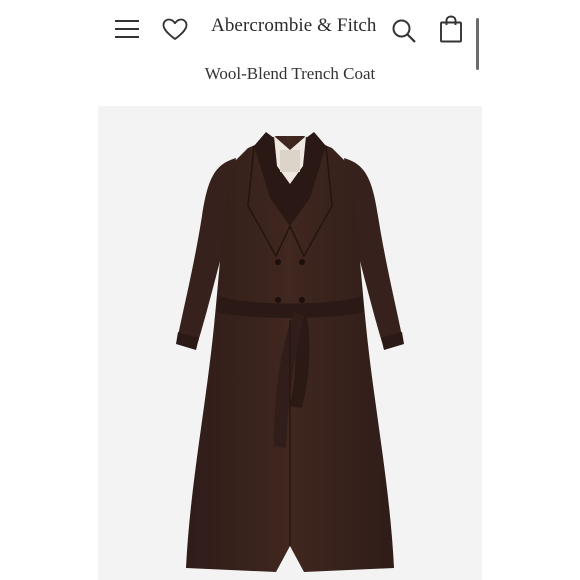  I want to click on brand-logo: Abercrombie & Fitch, so click(293, 26).